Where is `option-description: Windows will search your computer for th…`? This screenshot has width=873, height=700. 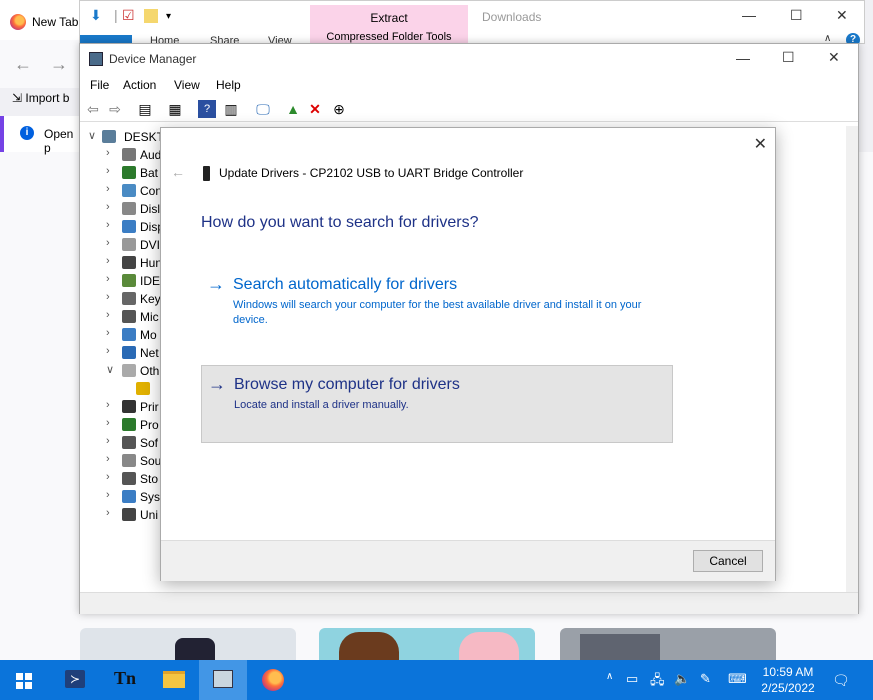 option-description: Windows will search your computer for th… is located at coordinates (437, 312).